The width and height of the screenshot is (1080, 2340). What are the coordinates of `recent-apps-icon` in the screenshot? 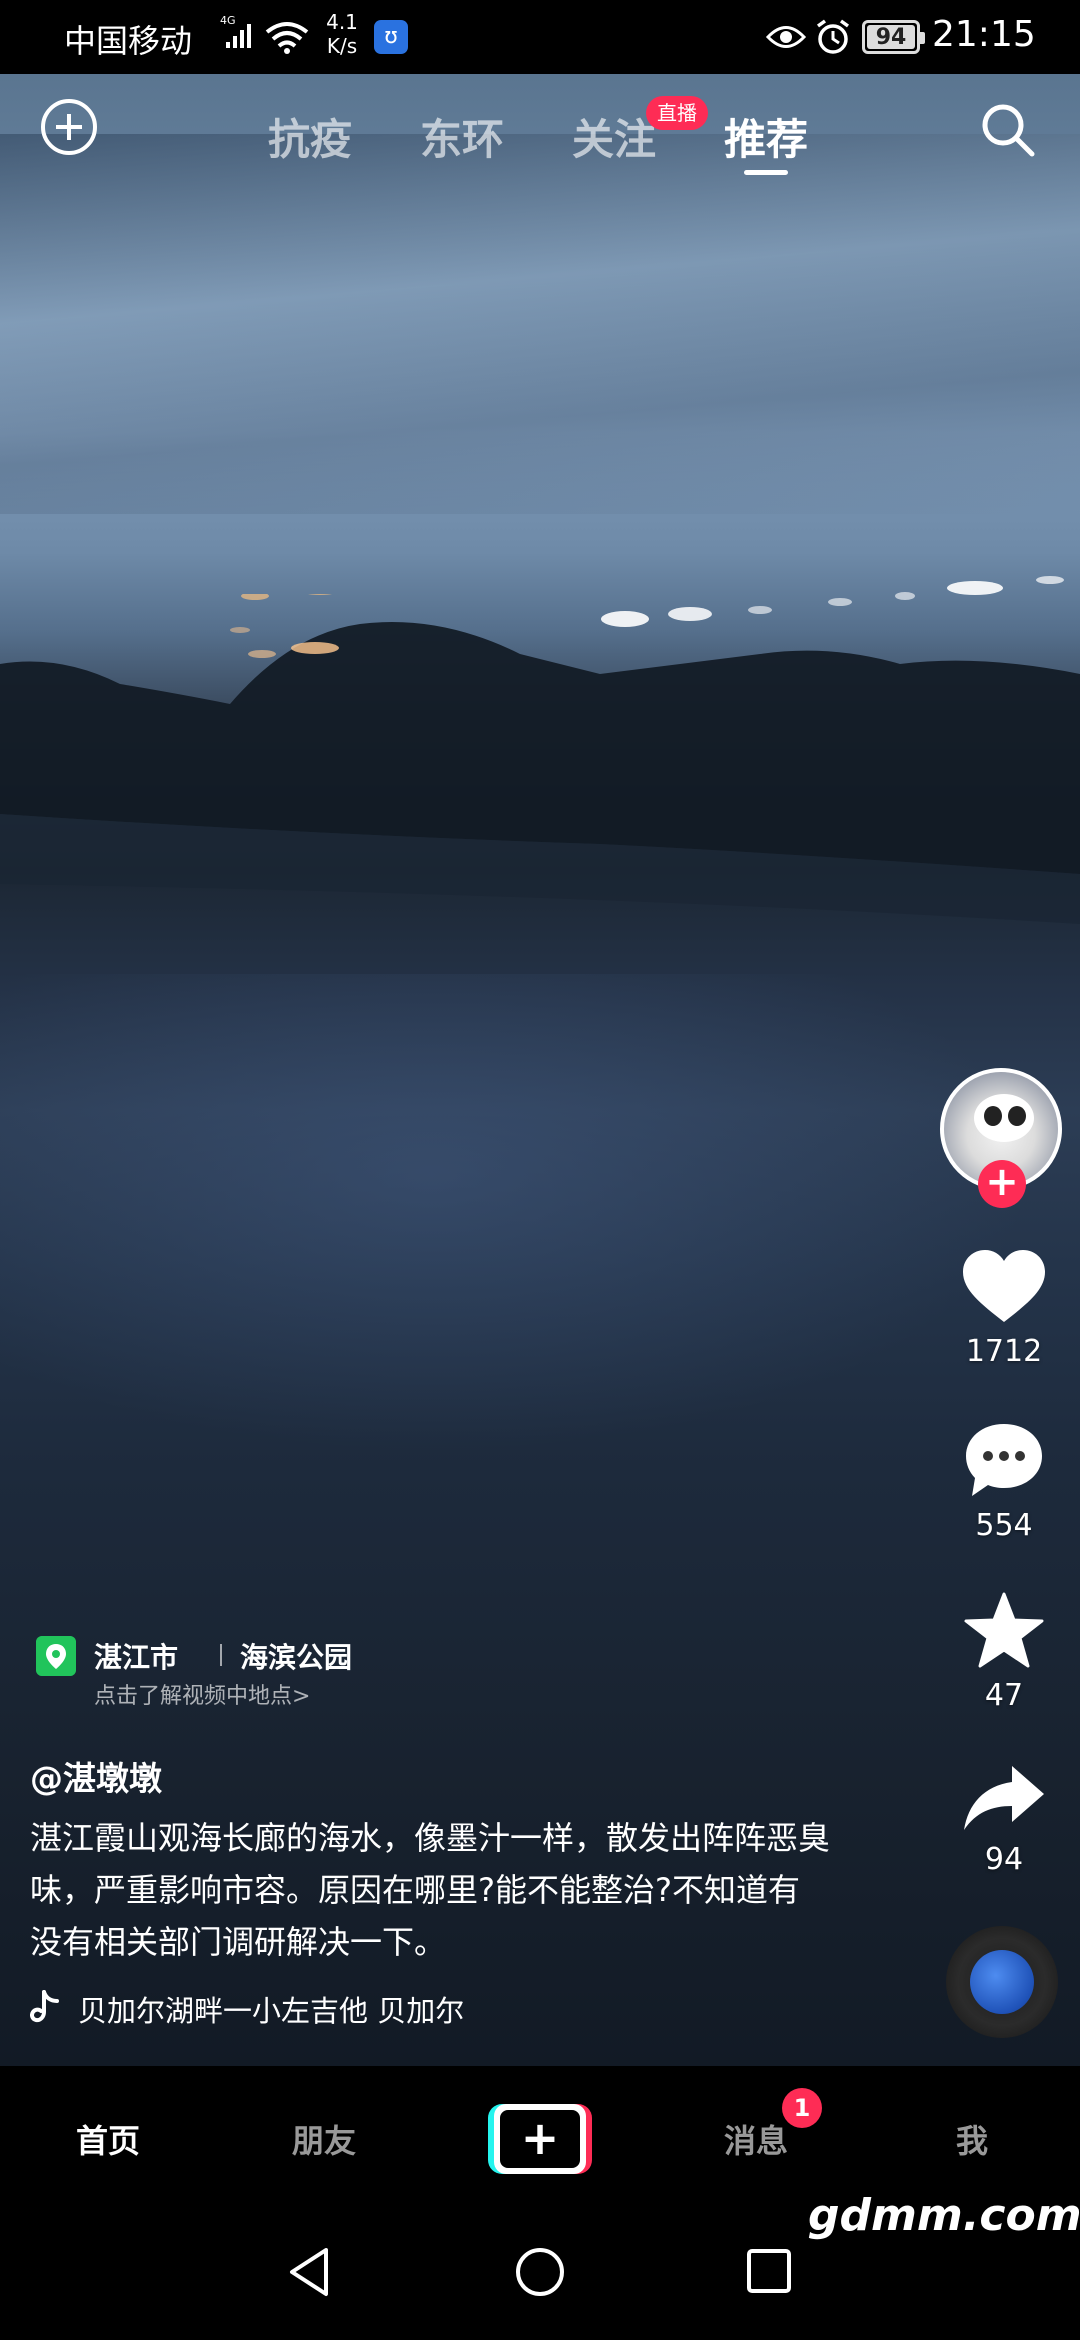 It's located at (769, 2271).